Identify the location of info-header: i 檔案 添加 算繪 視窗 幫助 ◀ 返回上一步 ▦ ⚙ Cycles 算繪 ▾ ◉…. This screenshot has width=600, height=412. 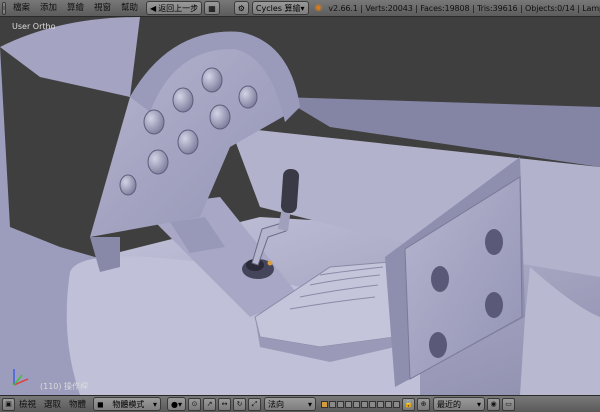
(300, 8).